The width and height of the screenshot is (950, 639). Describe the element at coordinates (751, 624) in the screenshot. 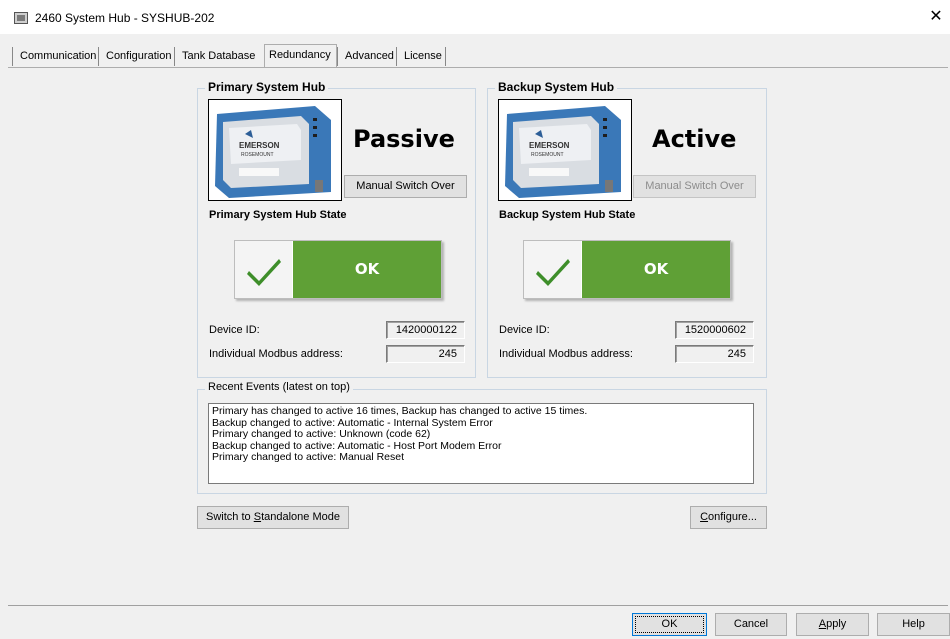

I see `cancel-button: Cancel` at that location.